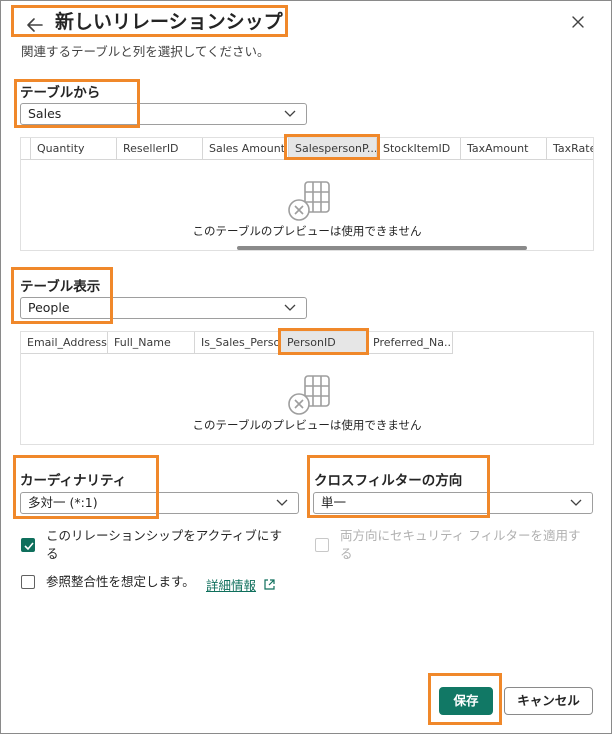 The width and height of the screenshot is (612, 734). Describe the element at coordinates (164, 535) in the screenshot. I see `active-relationship-label-line1: このリレーションシップをアクティブにす` at that location.